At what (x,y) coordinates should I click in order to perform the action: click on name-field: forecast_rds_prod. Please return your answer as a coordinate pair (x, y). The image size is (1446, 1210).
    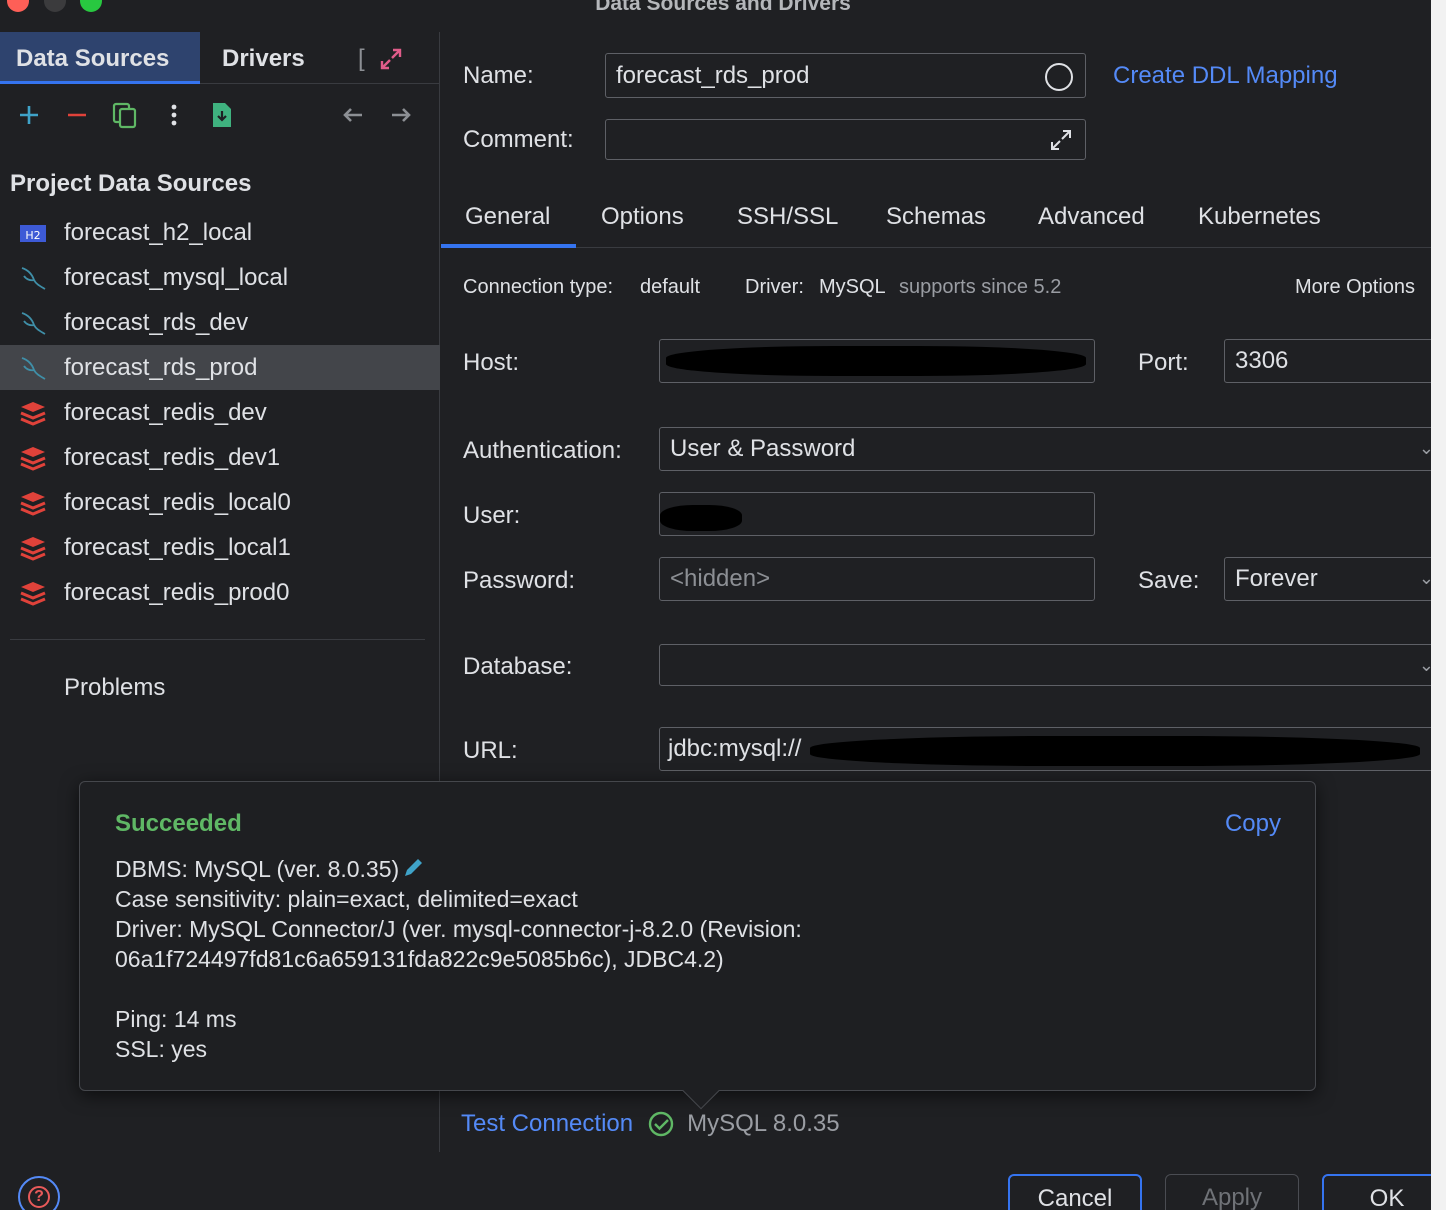
    Looking at the image, I should click on (845, 75).